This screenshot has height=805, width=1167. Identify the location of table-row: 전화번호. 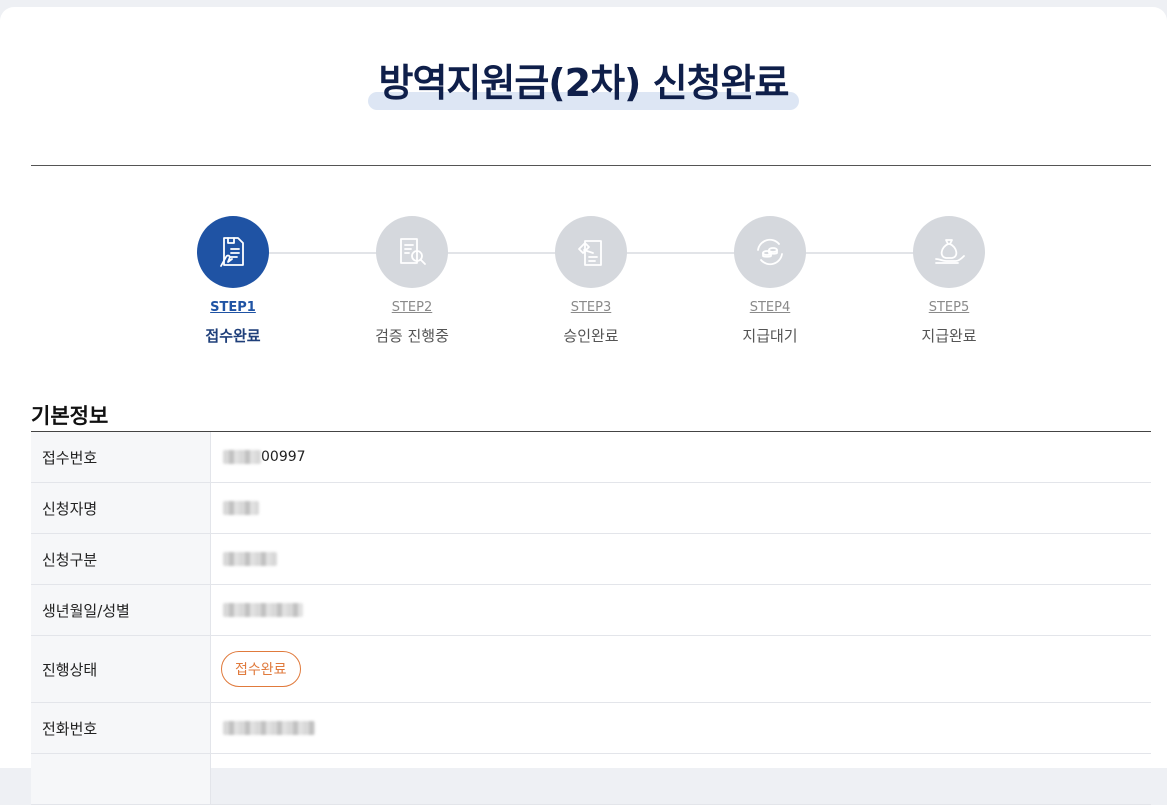
(591, 728).